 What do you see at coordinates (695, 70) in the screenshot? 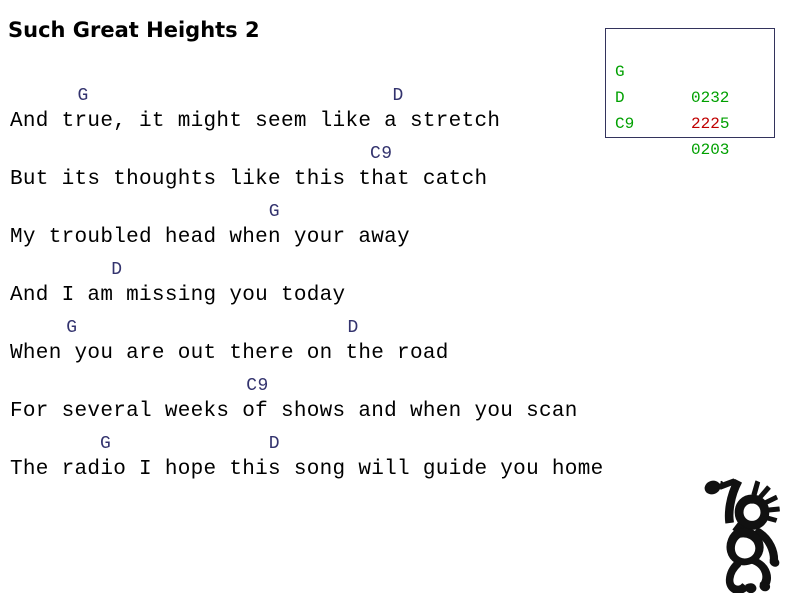
I see `chord-row: G 0232` at bounding box center [695, 70].